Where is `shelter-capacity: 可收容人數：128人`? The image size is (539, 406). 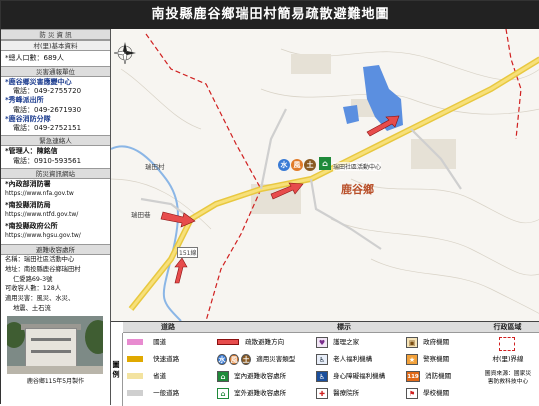
shelter-capacity: 可收容人數：128人 is located at coordinates (33, 288).